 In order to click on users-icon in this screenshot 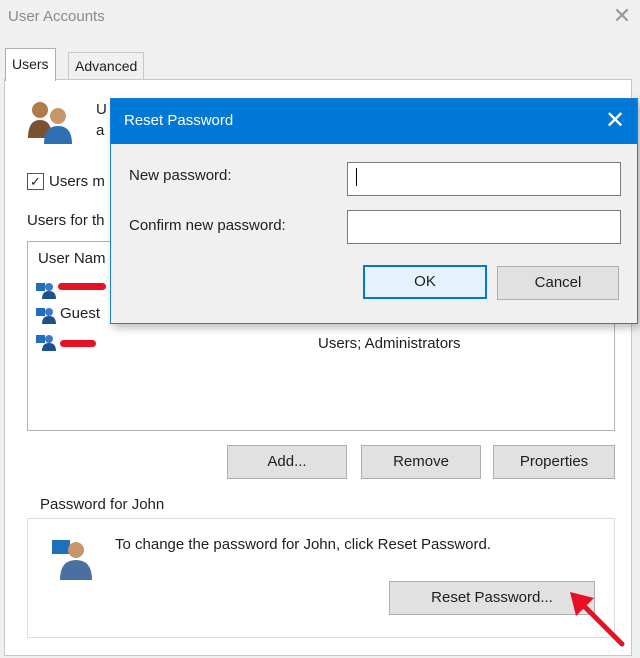, I will do `click(50, 121)`.